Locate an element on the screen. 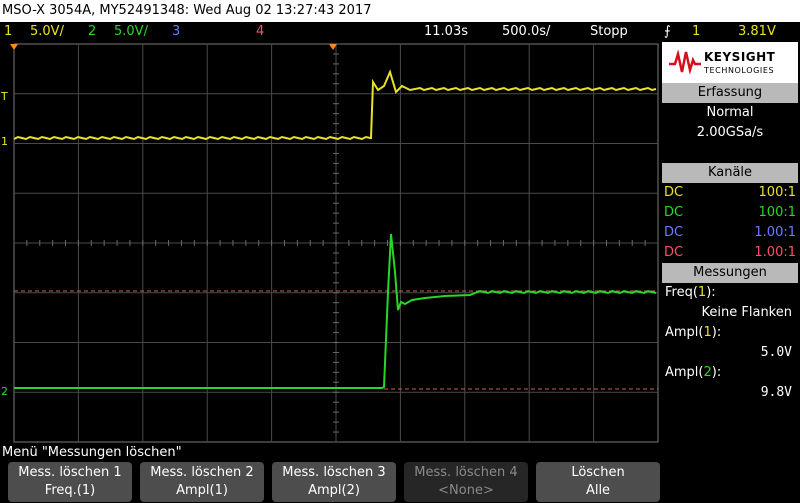 Image resolution: width=800 pixels, height=503 pixels. brand-name: KEYSIGHT is located at coordinates (740, 57).